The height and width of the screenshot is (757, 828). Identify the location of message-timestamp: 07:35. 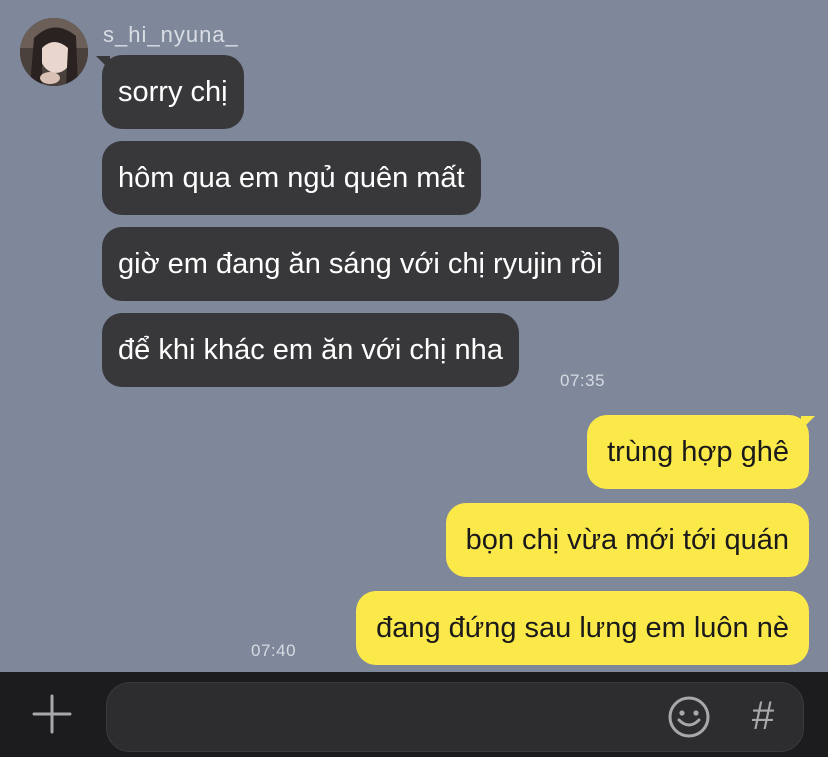
(583, 380).